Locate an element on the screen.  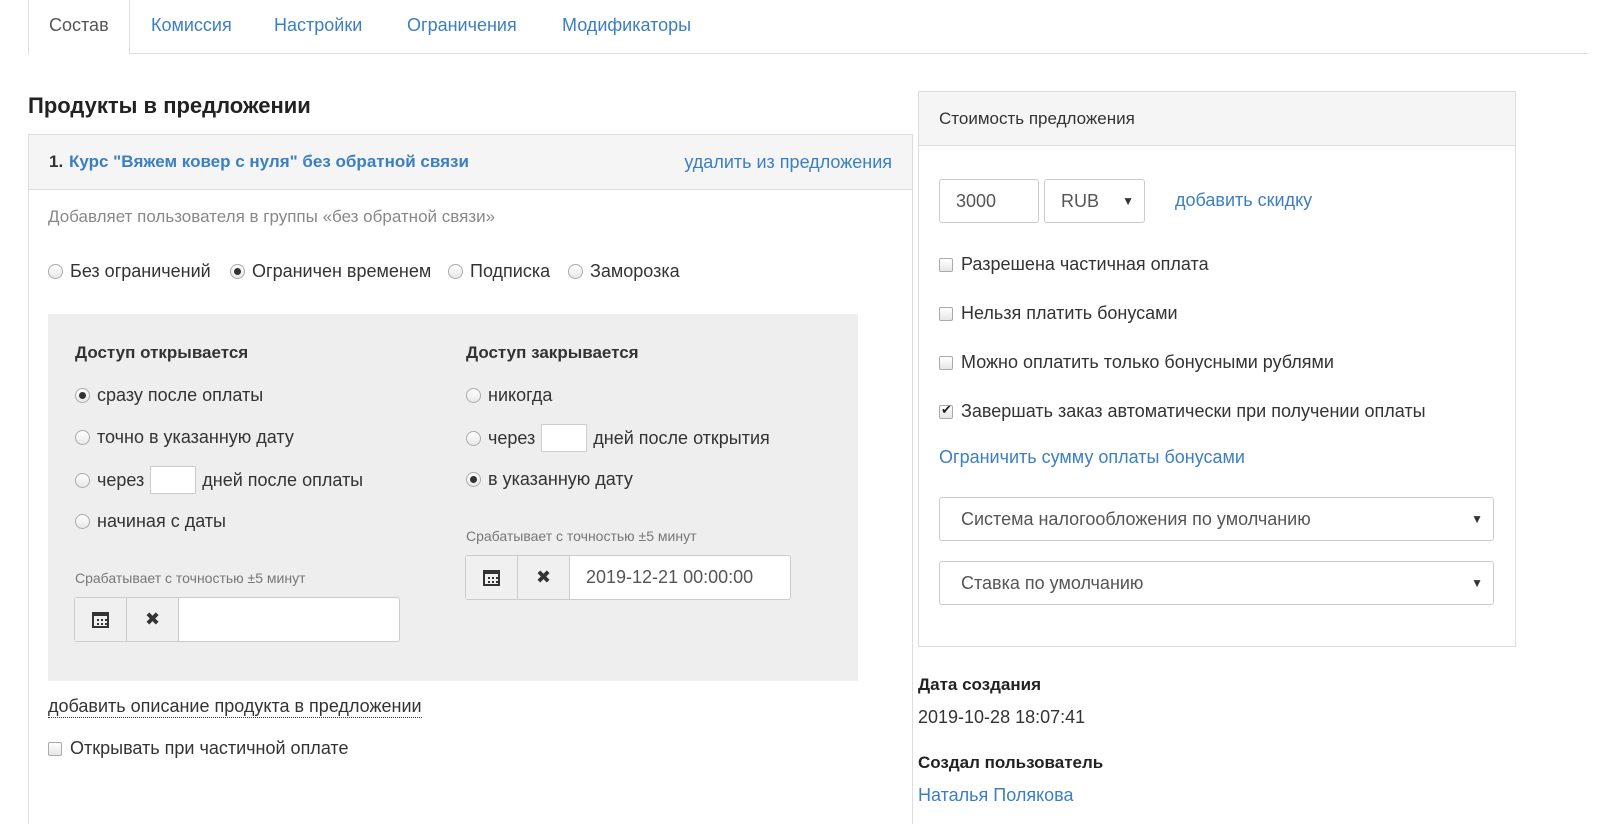
checkbox-label: Открывать при частичной оплате is located at coordinates (209, 748).